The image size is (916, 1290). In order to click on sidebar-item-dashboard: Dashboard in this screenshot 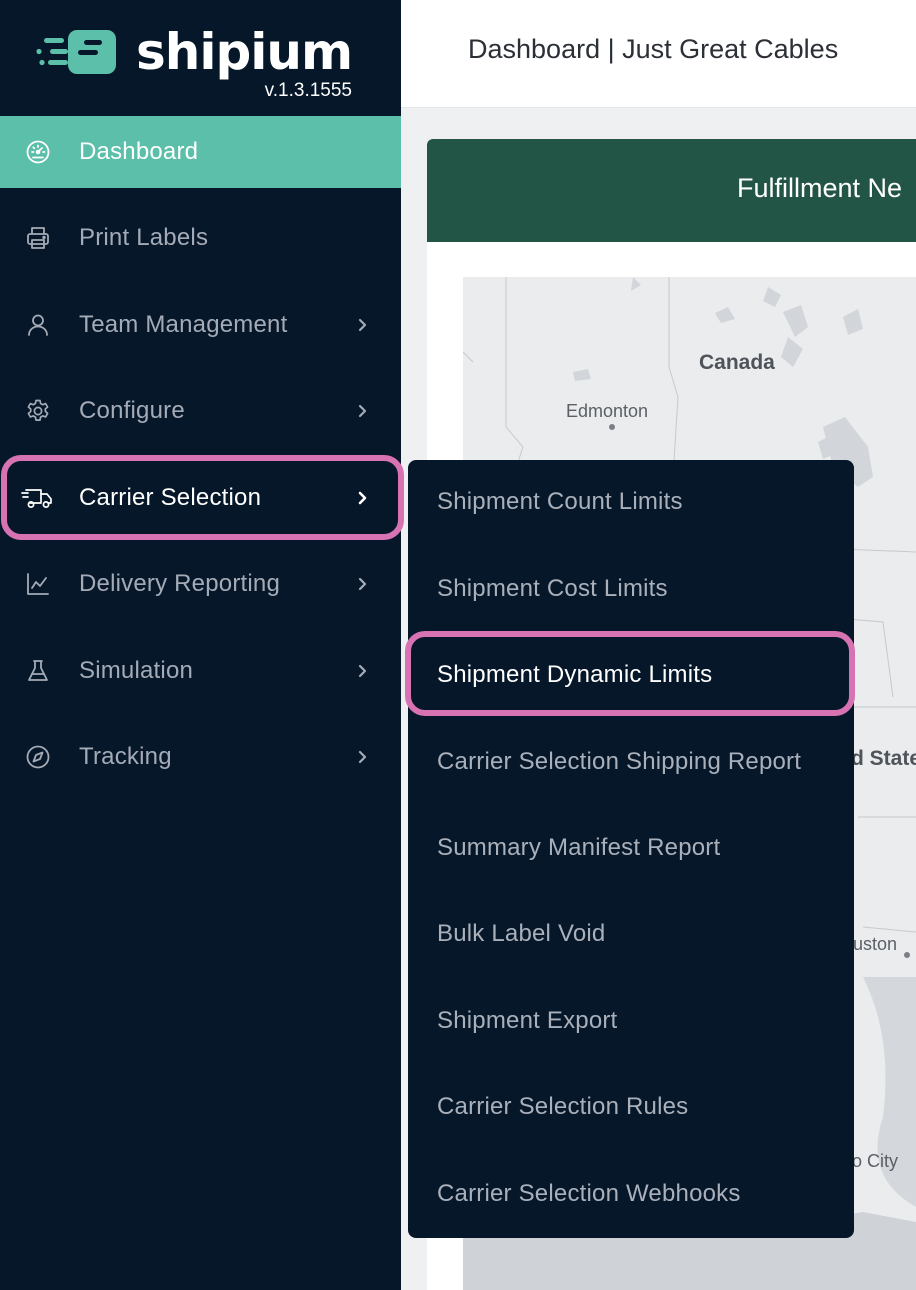, I will do `click(200, 152)`.